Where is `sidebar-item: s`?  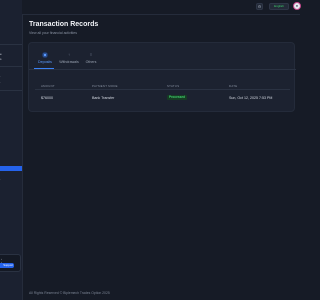 sidebar-item: s is located at coordinates (1, 59).